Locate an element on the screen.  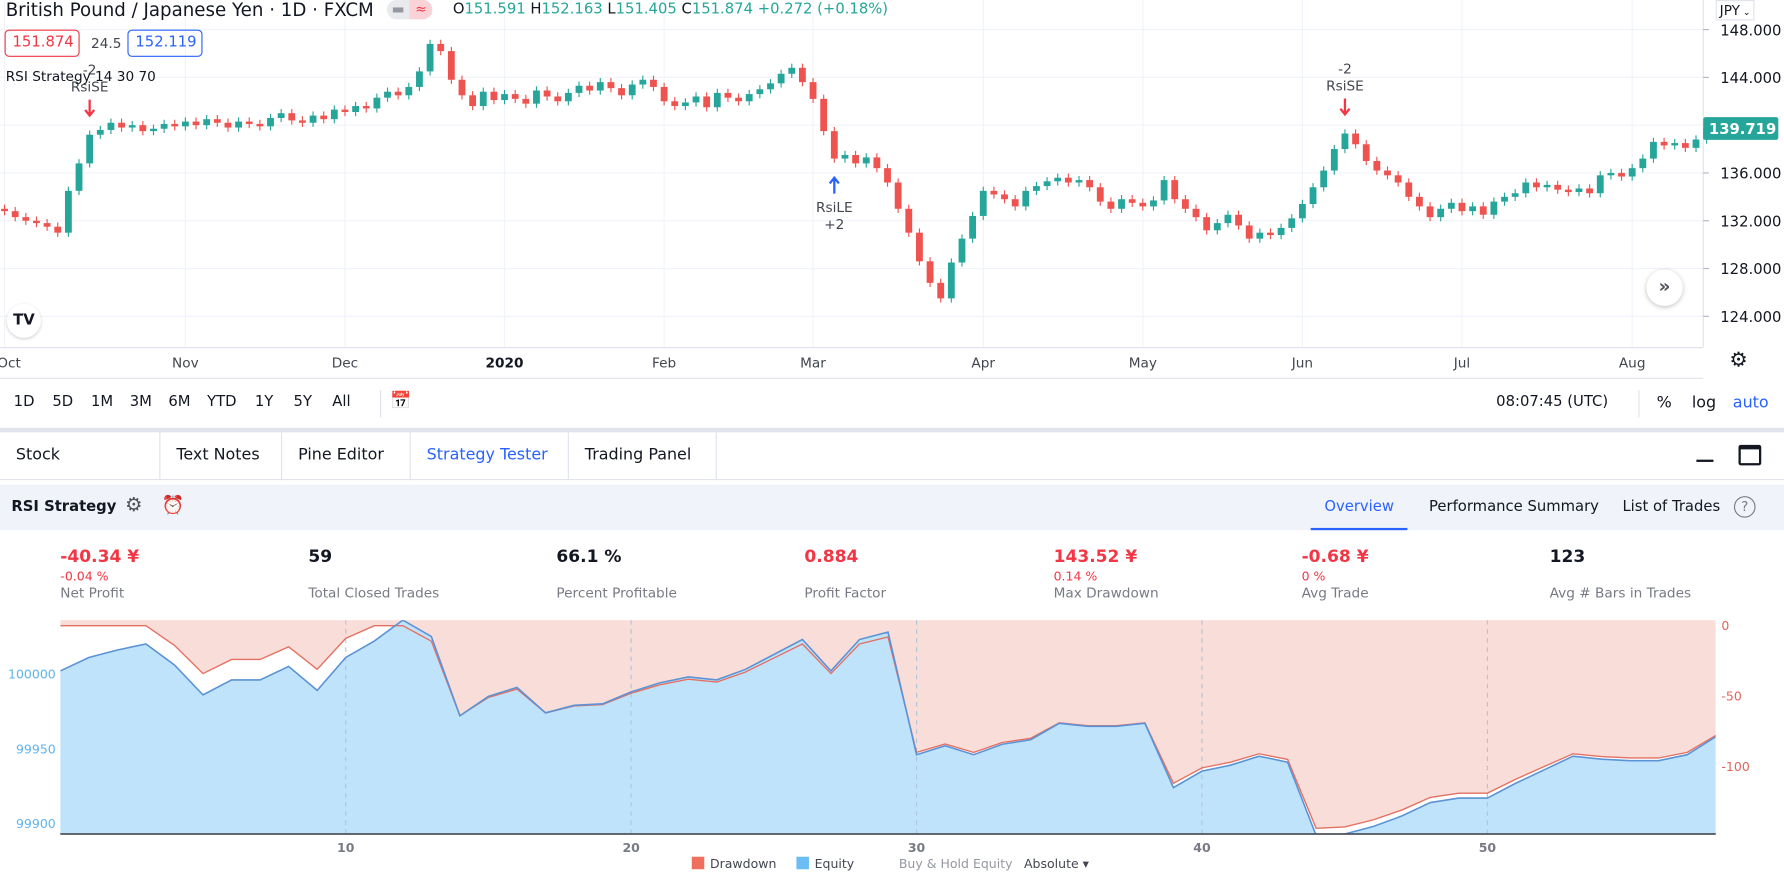
tab-performance-summary: Performance Summary is located at coordinates (1513, 508).